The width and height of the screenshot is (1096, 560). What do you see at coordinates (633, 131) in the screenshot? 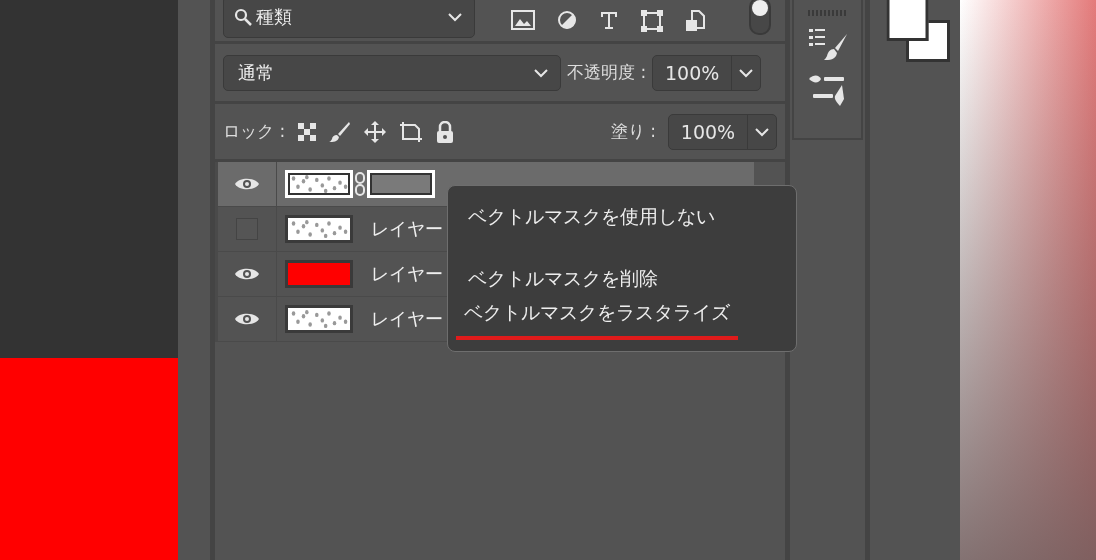
I see `fill-label: 塗り :` at bounding box center [633, 131].